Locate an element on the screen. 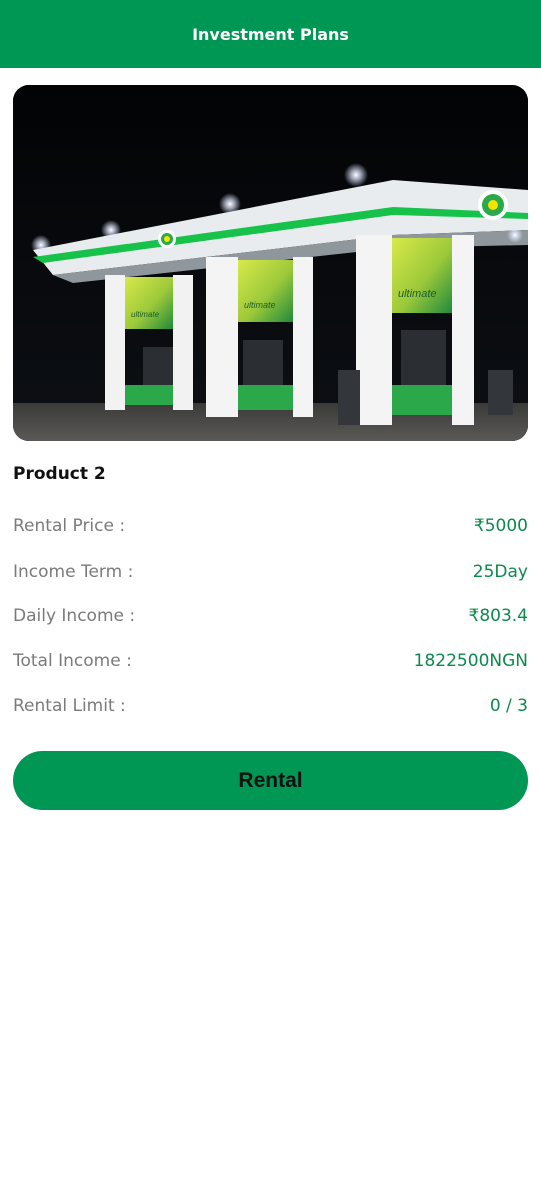 This screenshot has width=541, height=1184. detail-label: Total Income : is located at coordinates (72, 661).